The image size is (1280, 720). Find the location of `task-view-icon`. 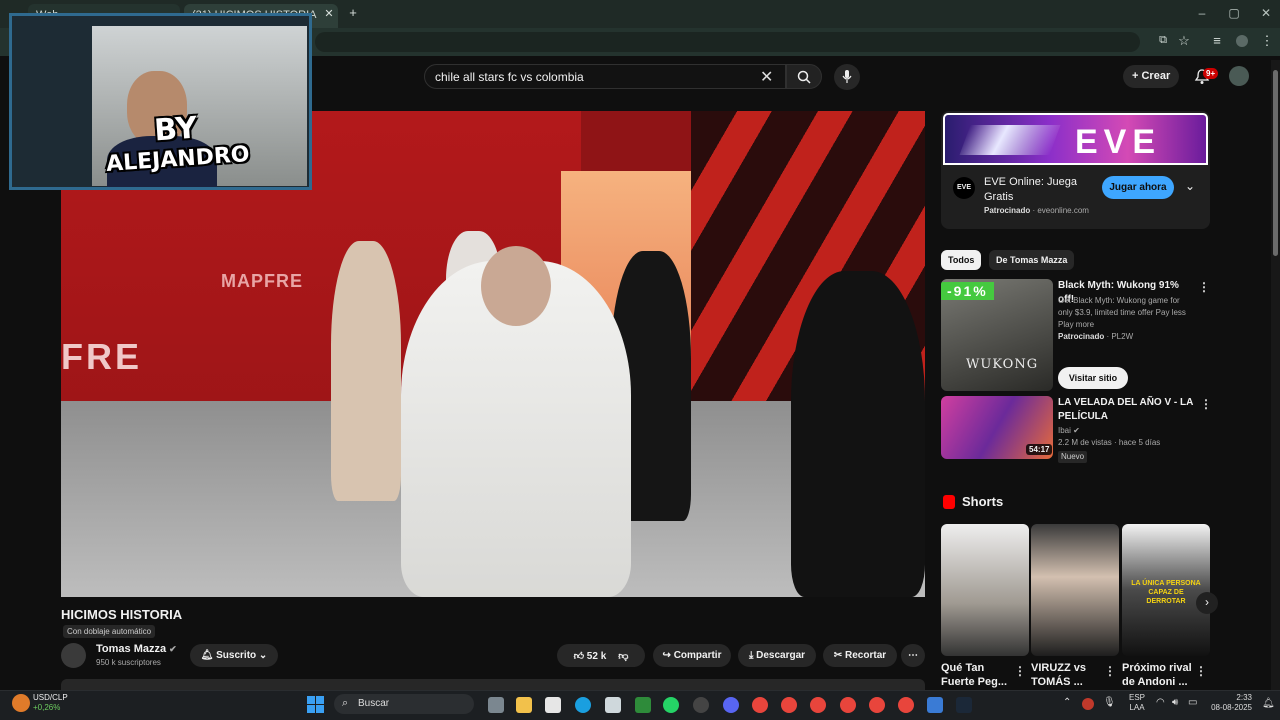

task-view-icon is located at coordinates (496, 705).